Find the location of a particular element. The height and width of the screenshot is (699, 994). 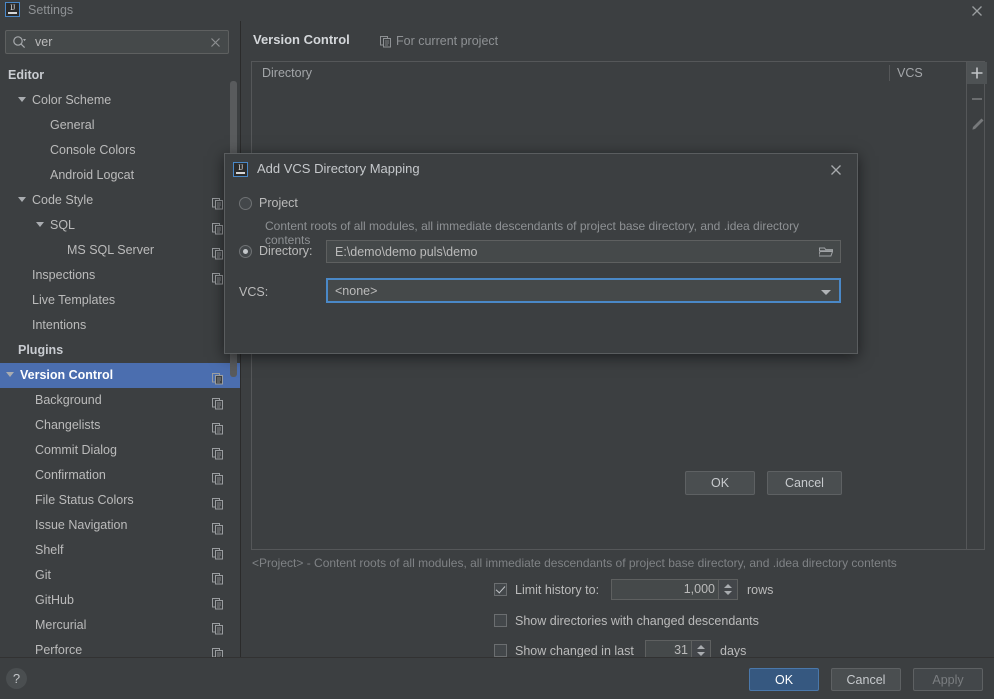

sidebar-item-editor: Editor is located at coordinates (120, 75).